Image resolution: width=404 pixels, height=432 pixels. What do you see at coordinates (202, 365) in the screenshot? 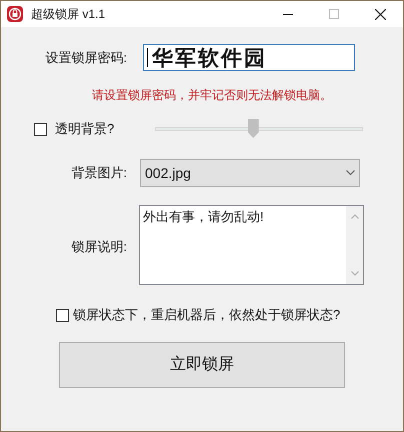
I see `lock-button: 立即锁屏` at bounding box center [202, 365].